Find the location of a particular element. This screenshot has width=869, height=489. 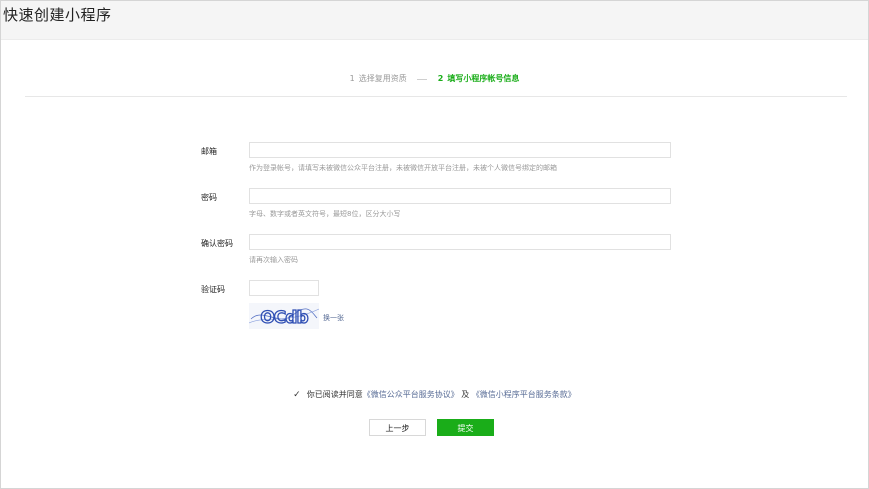

email-label: 邮箱 is located at coordinates (209, 151).